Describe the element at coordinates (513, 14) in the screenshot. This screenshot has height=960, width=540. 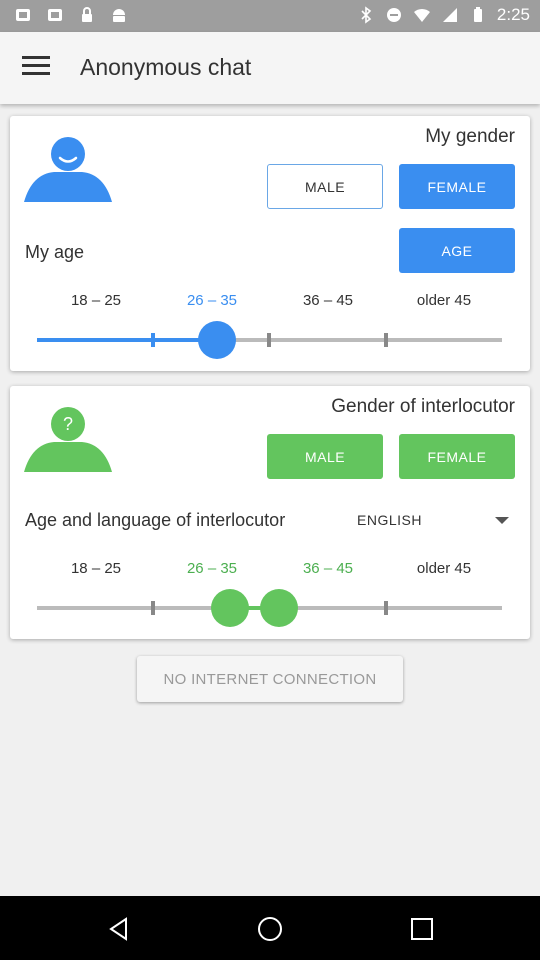
I see `status-time: 2:25` at that location.